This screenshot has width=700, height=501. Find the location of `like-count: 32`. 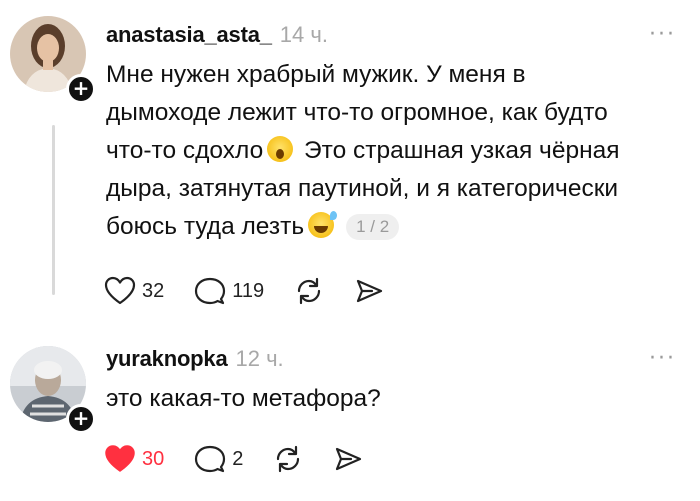

like-count: 32 is located at coordinates (153, 290).